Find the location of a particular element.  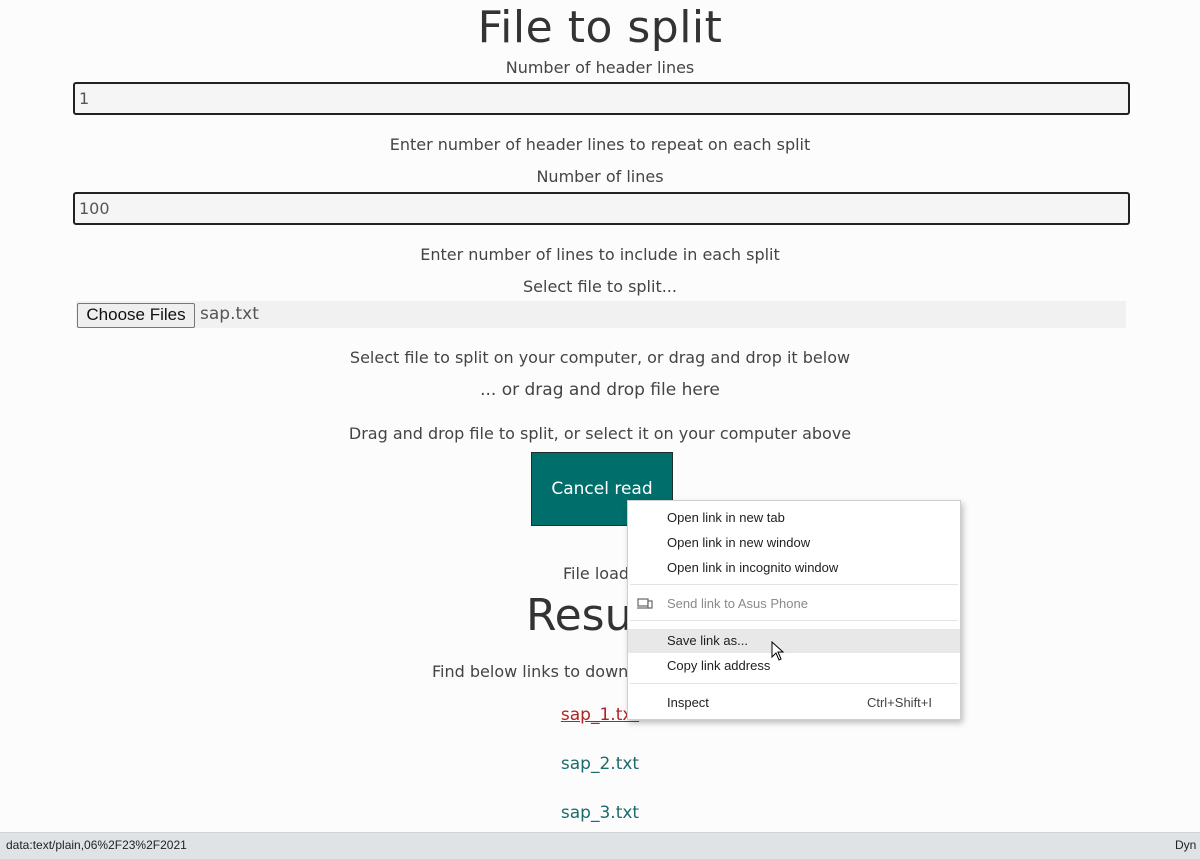

file-load-status: File load is located at coordinates (596, 573).